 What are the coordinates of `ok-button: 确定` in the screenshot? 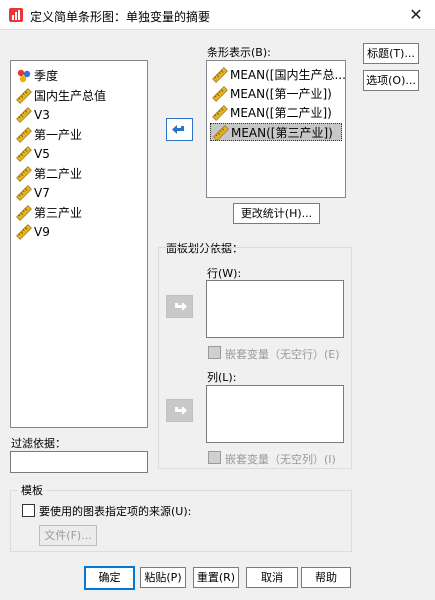 It's located at (109, 578).